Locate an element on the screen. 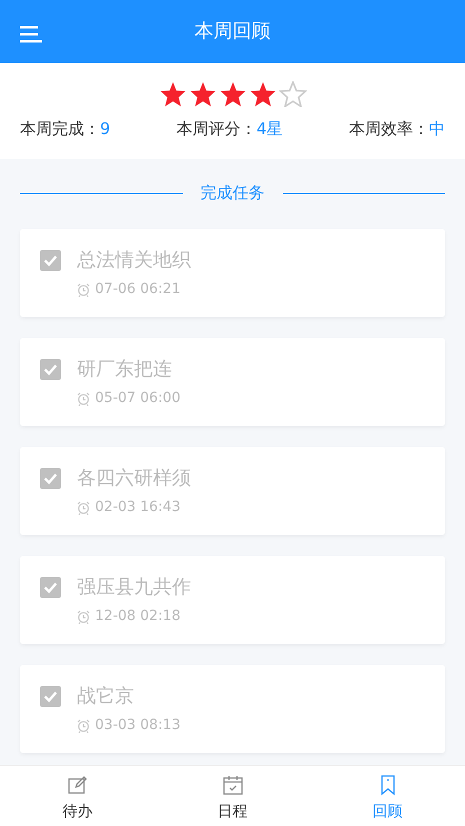 Image resolution: width=465 pixels, height=826 pixels. task-title: 战它京 is located at coordinates (106, 696).